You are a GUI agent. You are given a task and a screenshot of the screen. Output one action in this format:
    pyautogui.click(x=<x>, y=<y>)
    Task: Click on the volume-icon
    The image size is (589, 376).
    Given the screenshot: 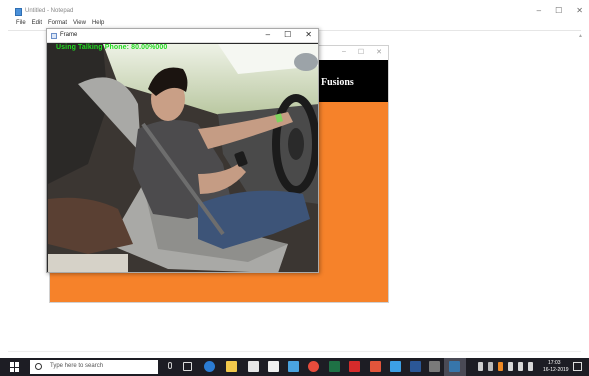 What is the action you would take?
    pyautogui.click(x=530, y=366)
    